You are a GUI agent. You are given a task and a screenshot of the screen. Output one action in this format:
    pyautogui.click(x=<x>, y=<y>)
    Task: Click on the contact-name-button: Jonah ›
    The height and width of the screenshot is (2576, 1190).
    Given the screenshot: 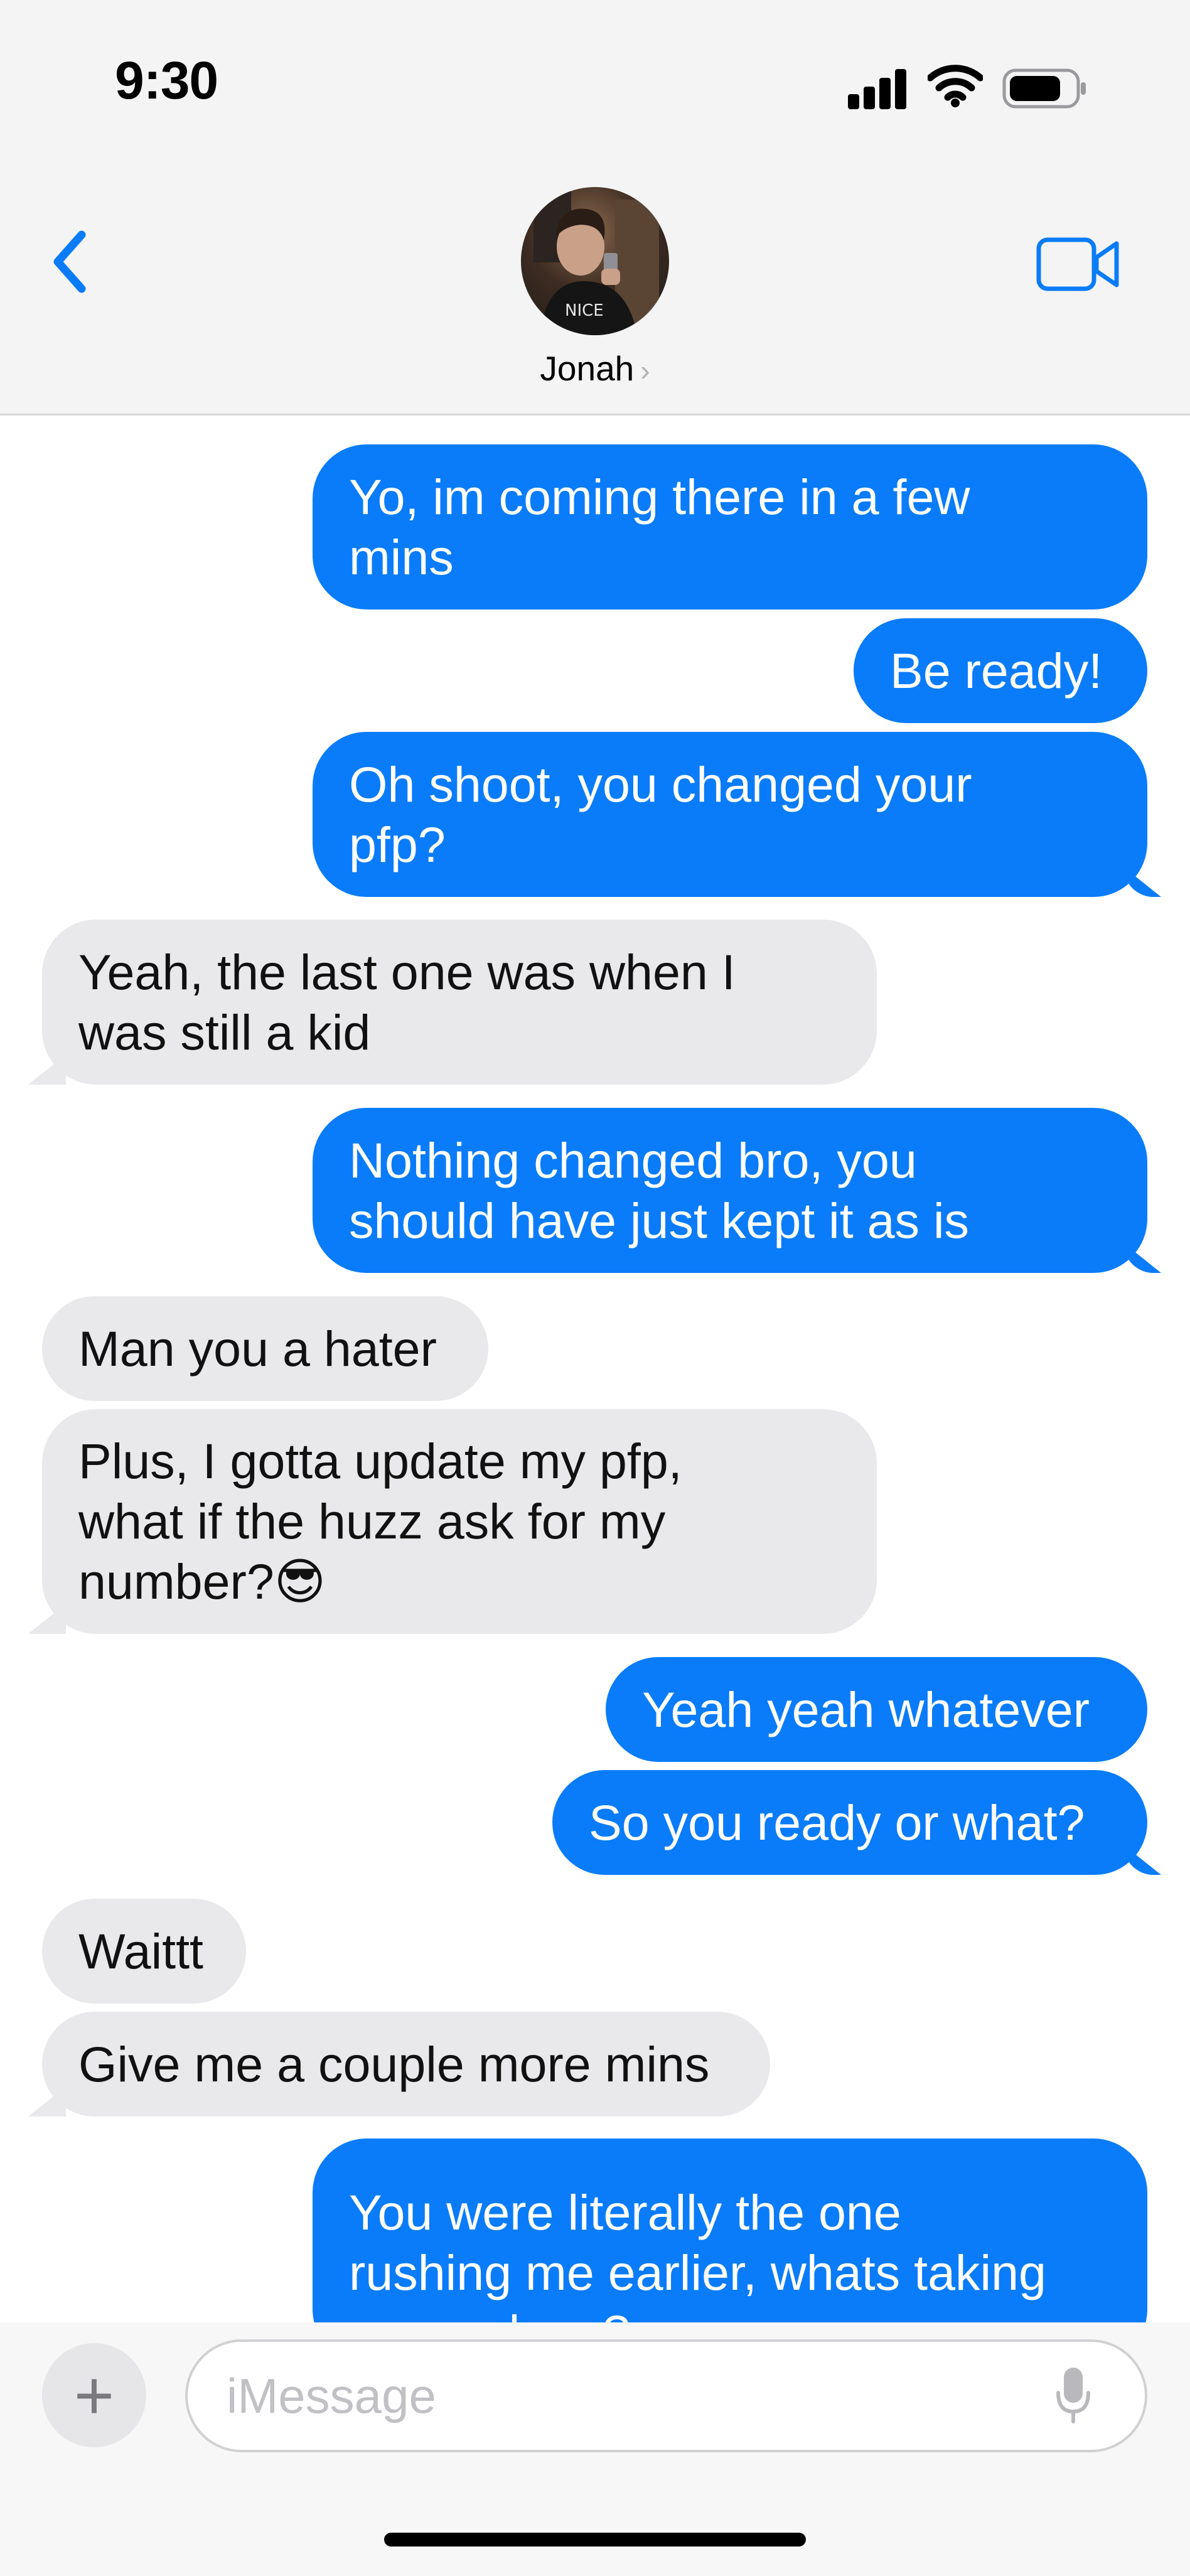 What is the action you would take?
    pyautogui.click(x=595, y=368)
    